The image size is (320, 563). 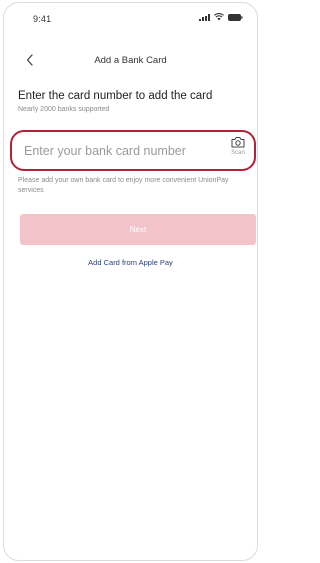 What do you see at coordinates (64, 109) in the screenshot?
I see `sub-heading: Nearly 2000 banks supported` at bounding box center [64, 109].